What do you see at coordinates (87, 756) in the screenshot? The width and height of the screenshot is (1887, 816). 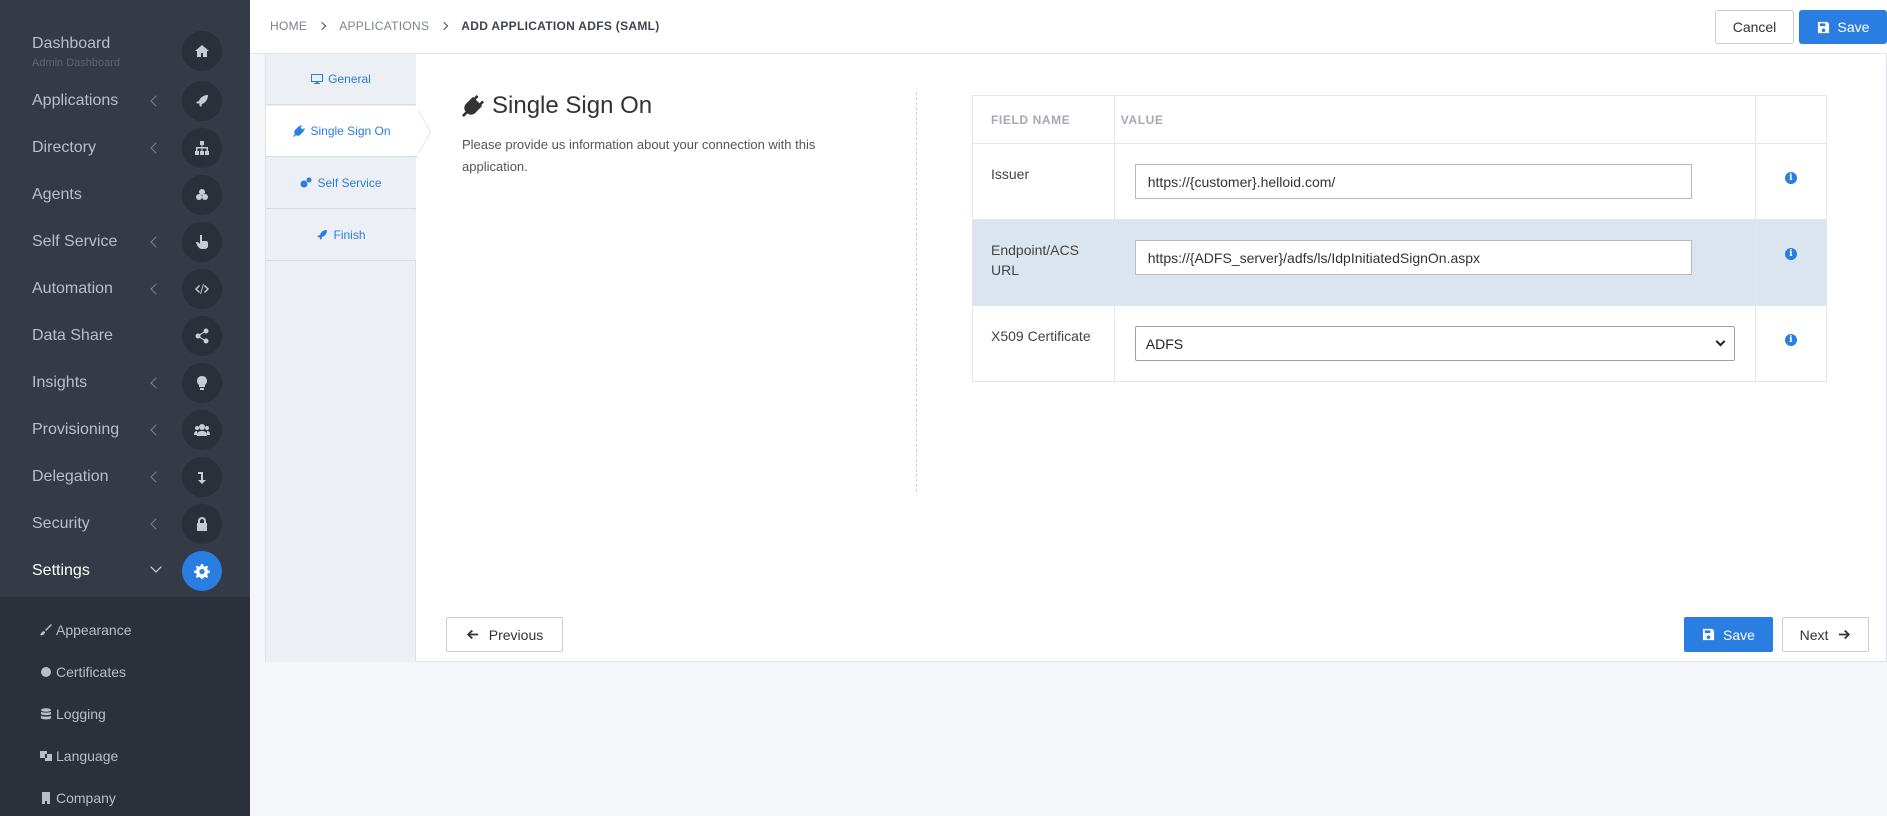 I see `submenu-item-label: Language` at bounding box center [87, 756].